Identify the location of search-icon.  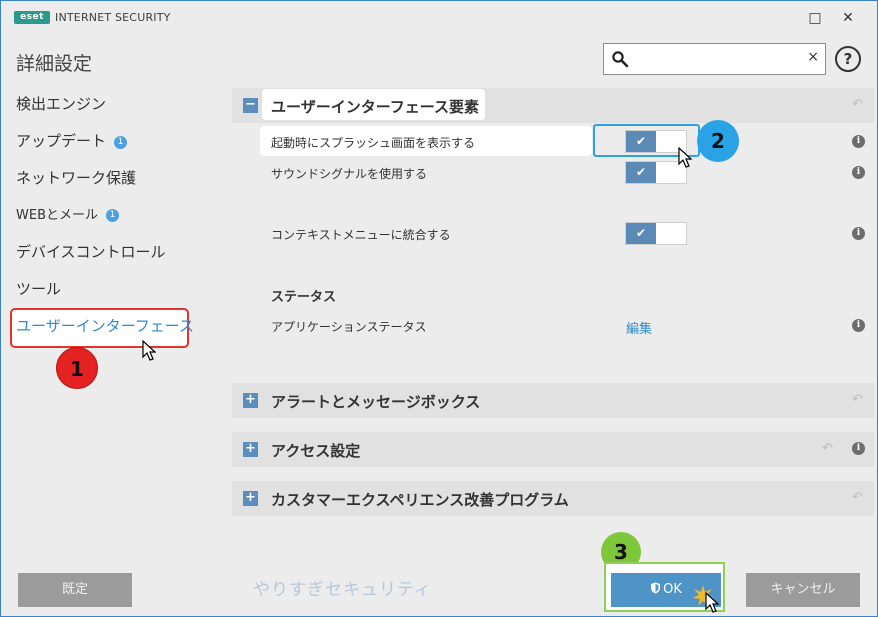
(620, 59).